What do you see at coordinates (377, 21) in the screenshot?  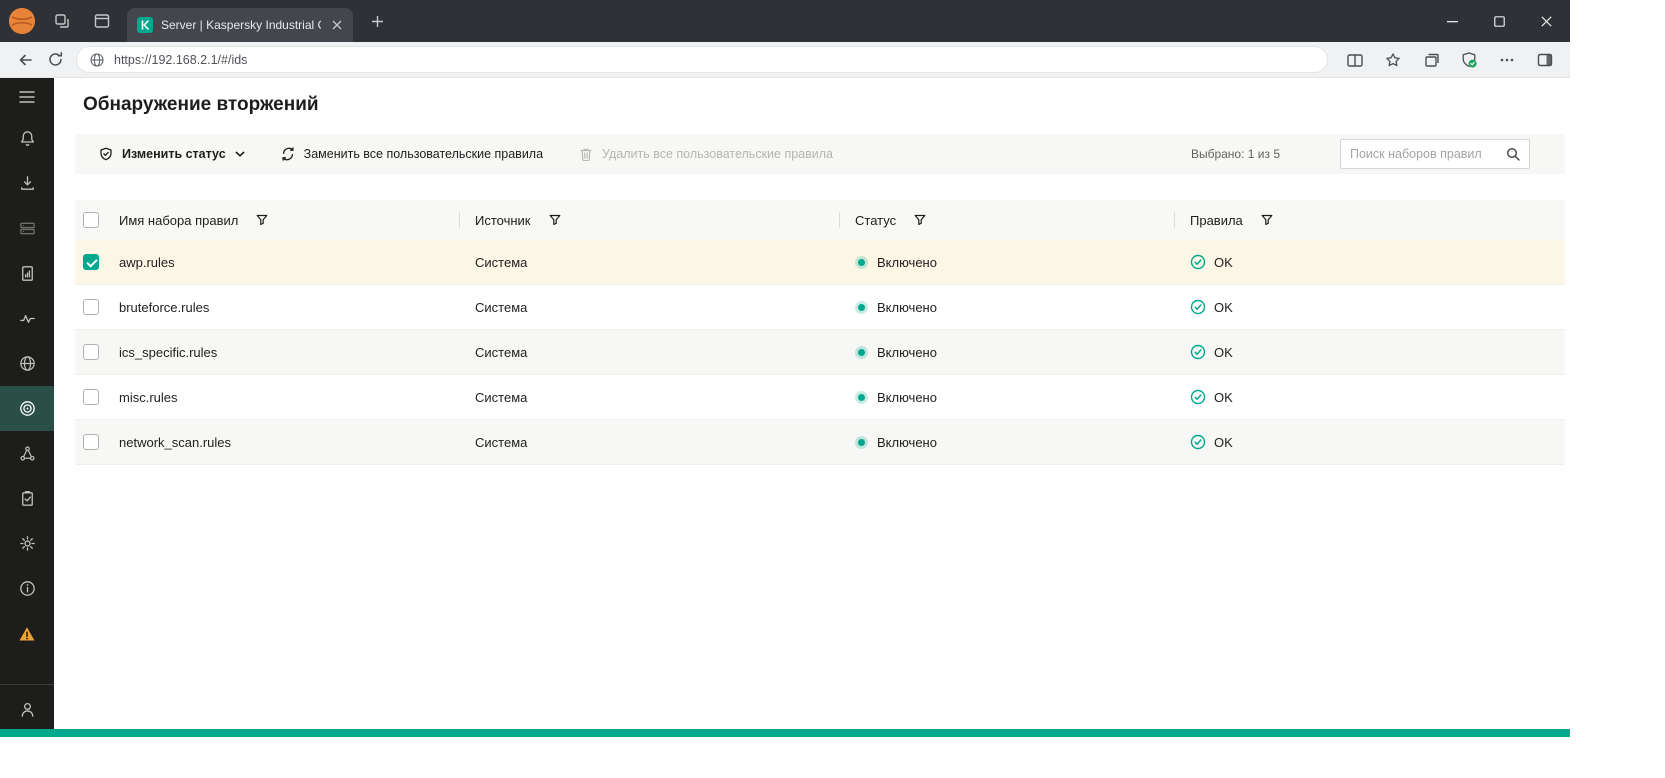 I see `new-tab-icon` at bounding box center [377, 21].